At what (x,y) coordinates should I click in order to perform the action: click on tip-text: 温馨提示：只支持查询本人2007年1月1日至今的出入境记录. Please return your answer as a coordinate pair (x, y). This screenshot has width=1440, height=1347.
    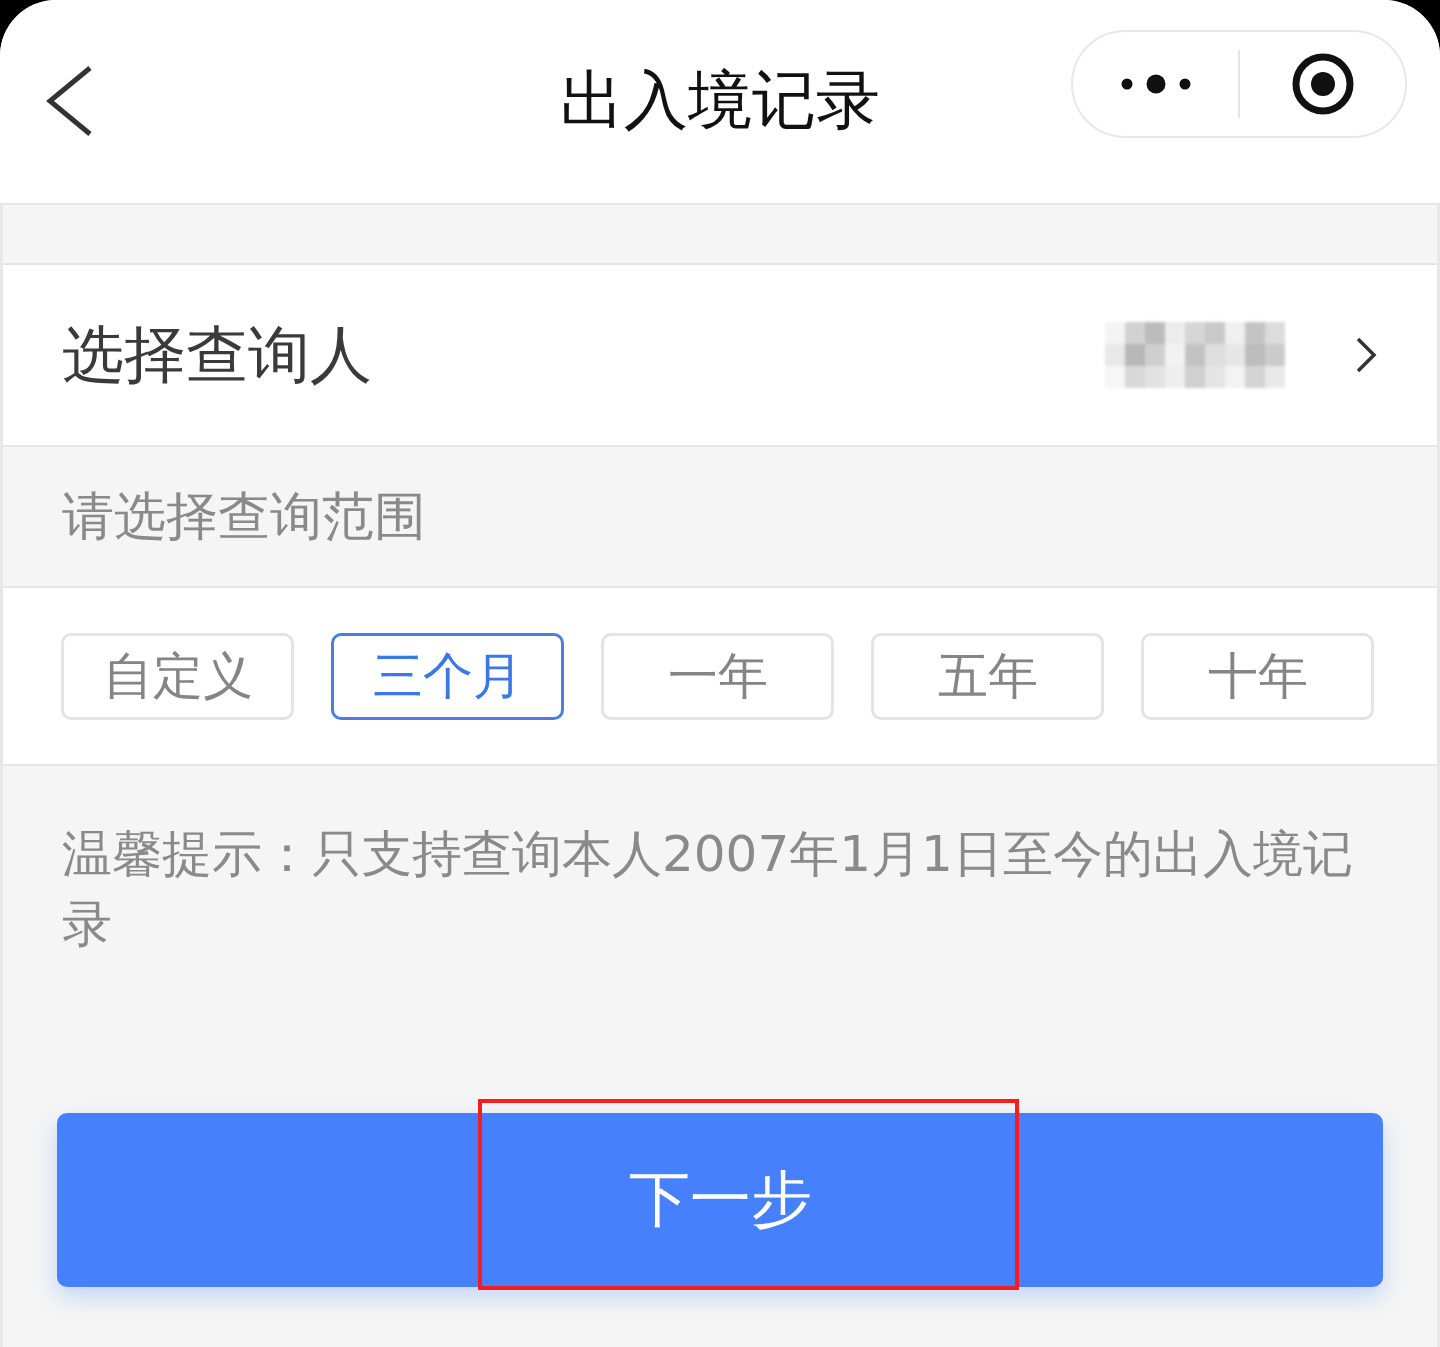
    Looking at the image, I should click on (708, 889).